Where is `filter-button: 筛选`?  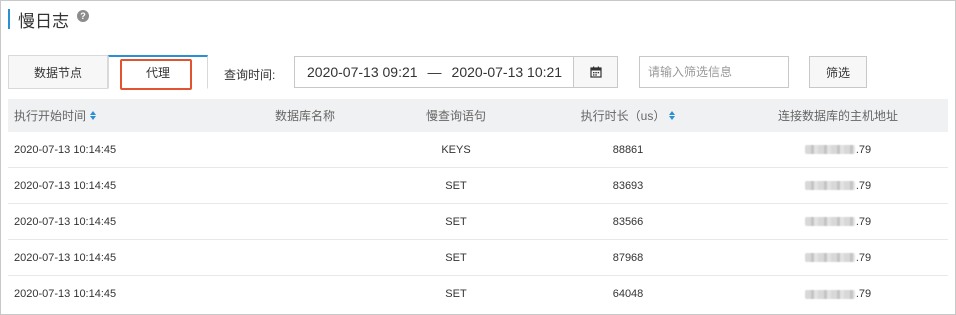 filter-button: 筛选 is located at coordinates (838, 72).